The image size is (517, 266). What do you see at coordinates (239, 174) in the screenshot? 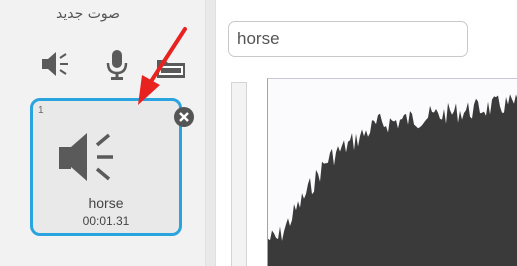
I see `editor-scrollbar` at bounding box center [239, 174].